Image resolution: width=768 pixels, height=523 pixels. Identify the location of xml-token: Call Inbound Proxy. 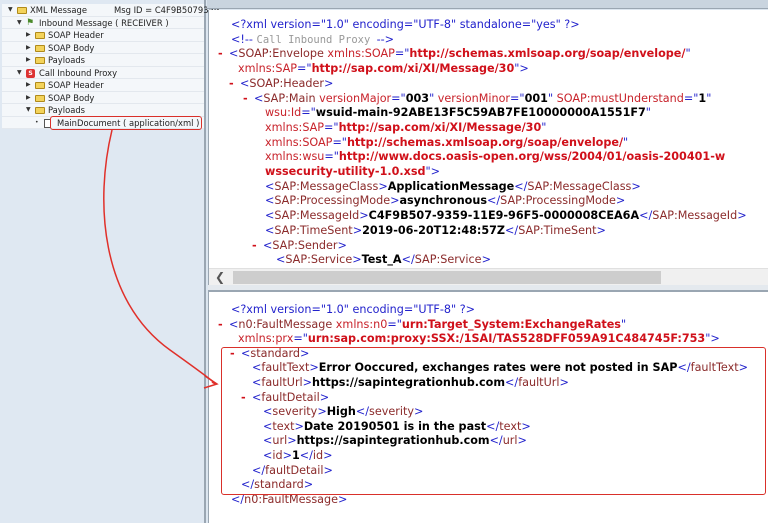
(316, 39).